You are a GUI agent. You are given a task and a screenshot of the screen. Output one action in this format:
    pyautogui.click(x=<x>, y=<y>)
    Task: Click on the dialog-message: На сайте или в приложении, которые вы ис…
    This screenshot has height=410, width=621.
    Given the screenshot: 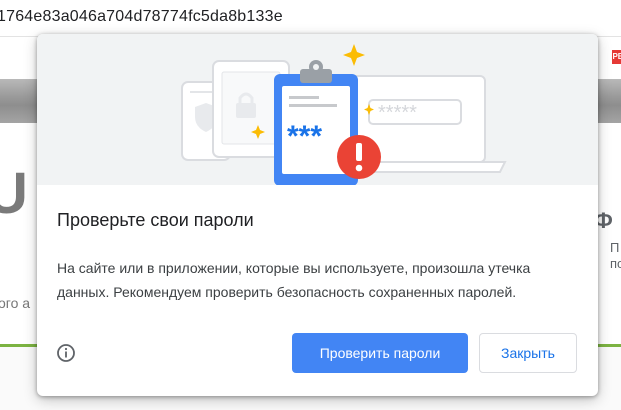 What is the action you would take?
    pyautogui.click(x=294, y=280)
    